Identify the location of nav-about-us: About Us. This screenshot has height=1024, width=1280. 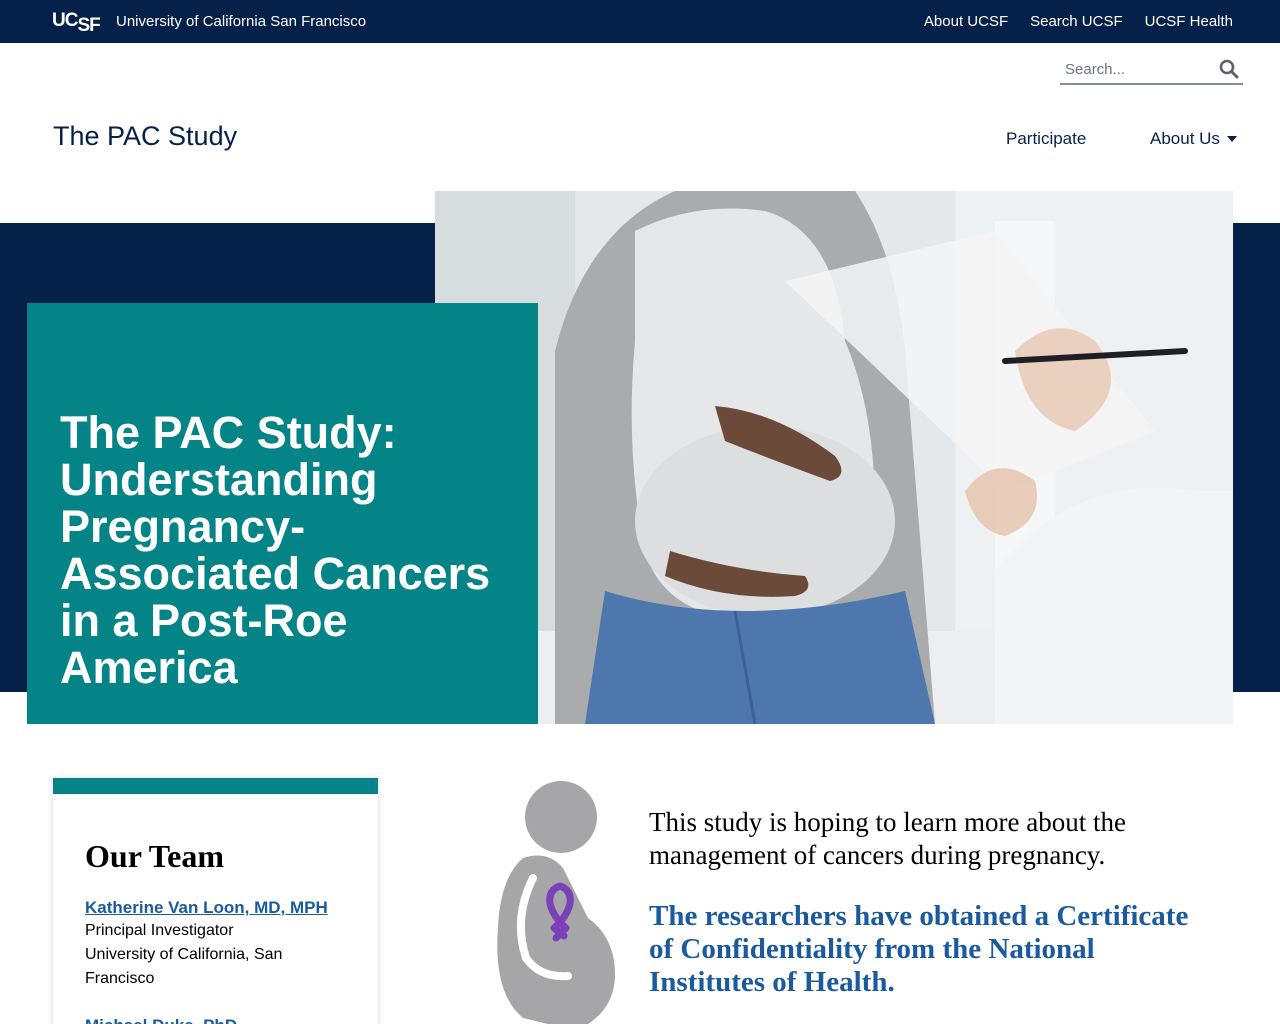
(1193, 139).